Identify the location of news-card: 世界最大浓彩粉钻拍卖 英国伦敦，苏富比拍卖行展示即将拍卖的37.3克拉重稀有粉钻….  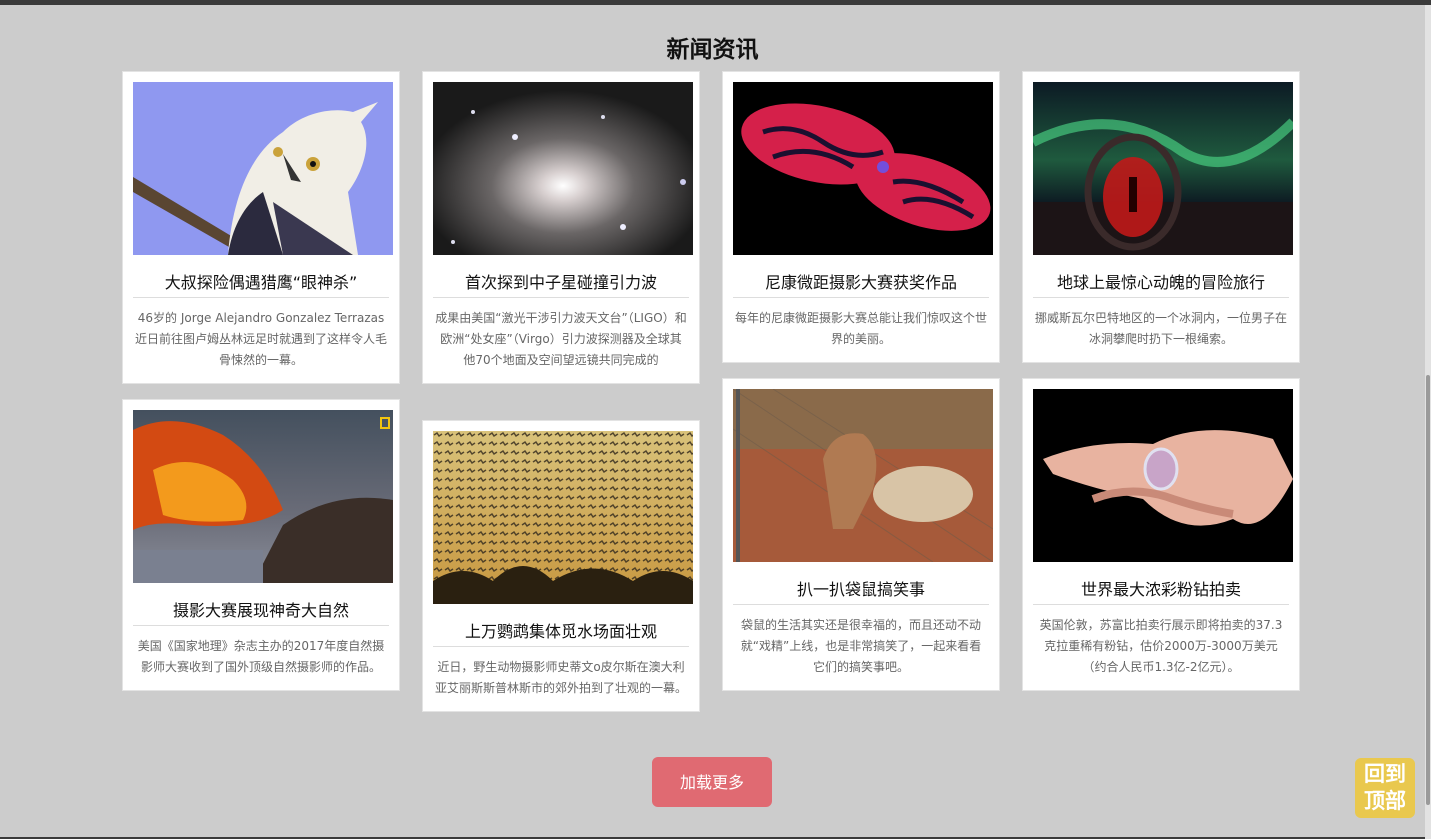
(1161, 534).